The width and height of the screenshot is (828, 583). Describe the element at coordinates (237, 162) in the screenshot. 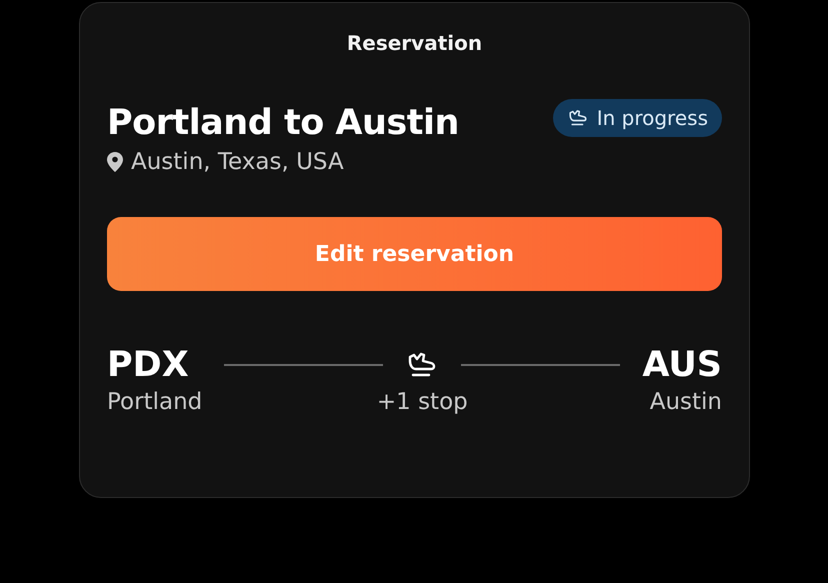

I see `location-text: Austin, Texas, USA` at that location.